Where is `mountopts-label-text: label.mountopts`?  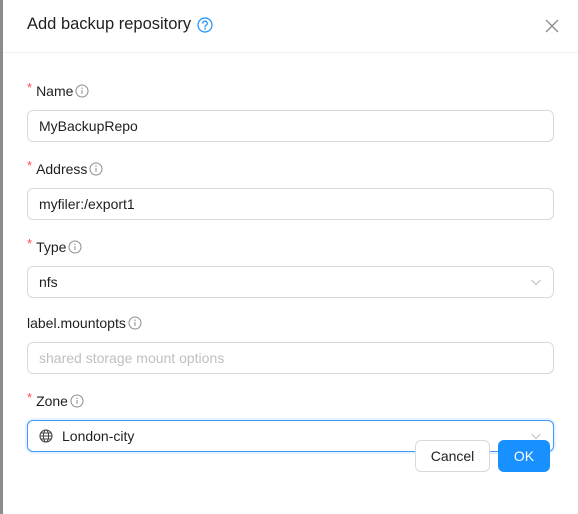 mountopts-label-text: label.mountopts is located at coordinates (76, 323).